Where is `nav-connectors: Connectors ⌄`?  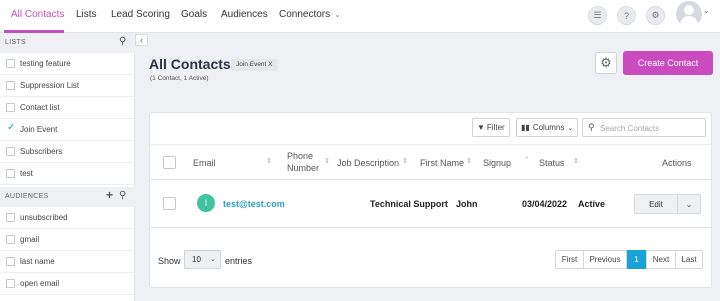
nav-connectors: Connectors ⌄ is located at coordinates (310, 14).